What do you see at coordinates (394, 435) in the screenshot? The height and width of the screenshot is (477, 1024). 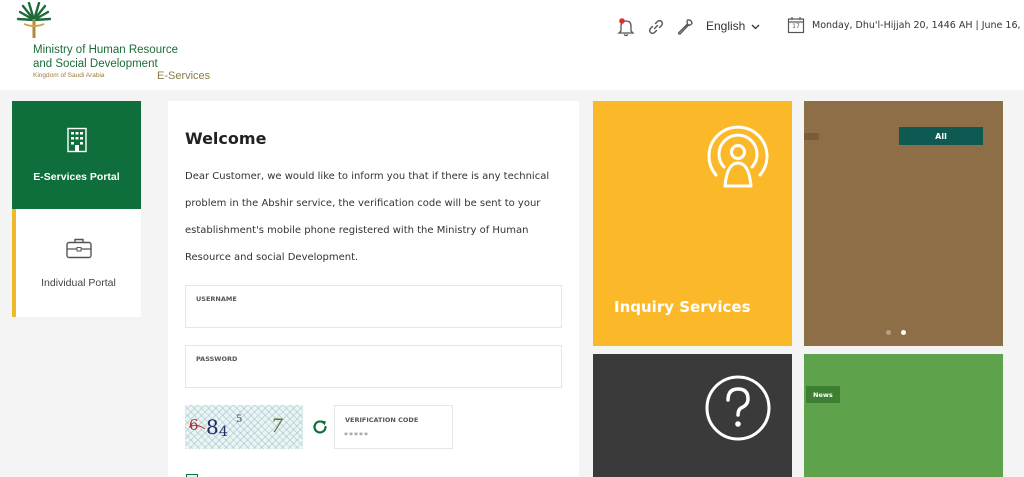 I see `verification-code-input` at bounding box center [394, 435].